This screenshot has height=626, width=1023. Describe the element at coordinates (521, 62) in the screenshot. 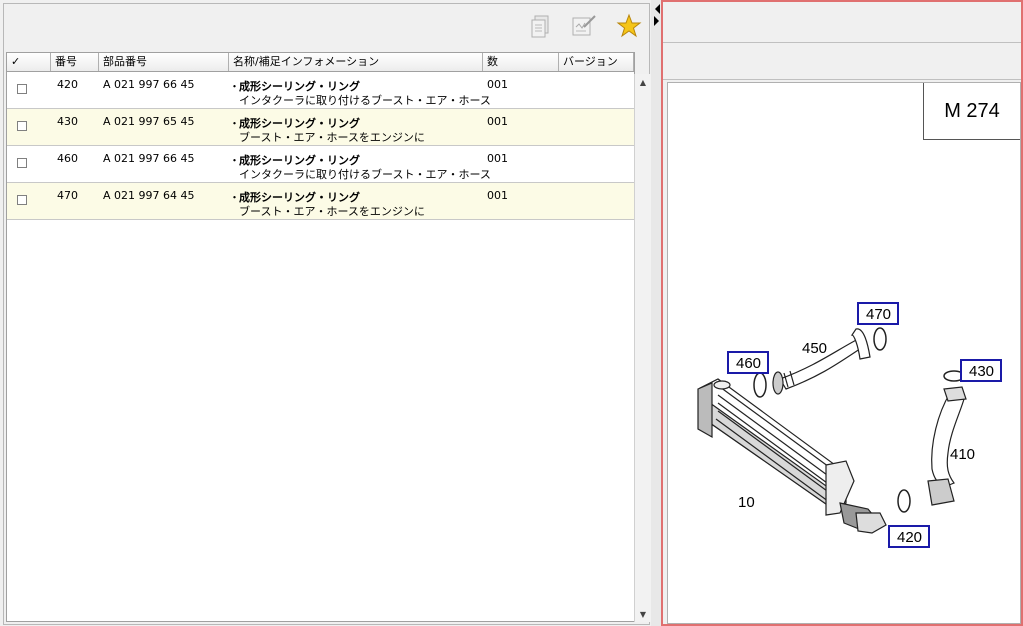

I see `header-qty: 数` at that location.